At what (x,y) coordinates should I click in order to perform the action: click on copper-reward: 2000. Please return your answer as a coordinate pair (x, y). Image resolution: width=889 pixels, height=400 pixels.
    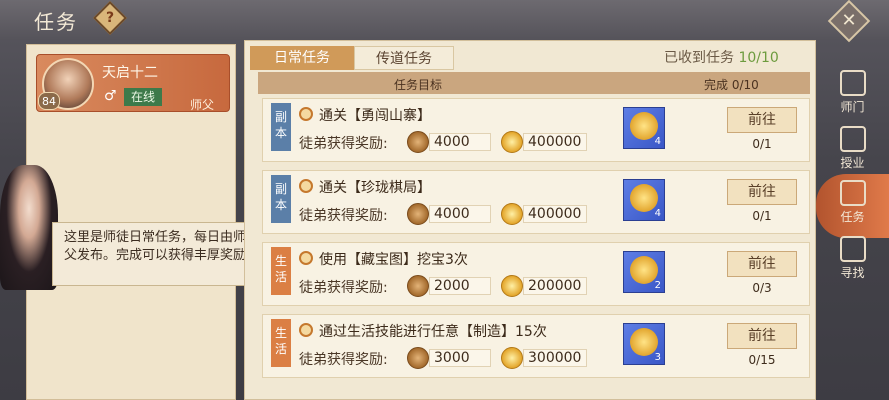
    Looking at the image, I should click on (460, 286).